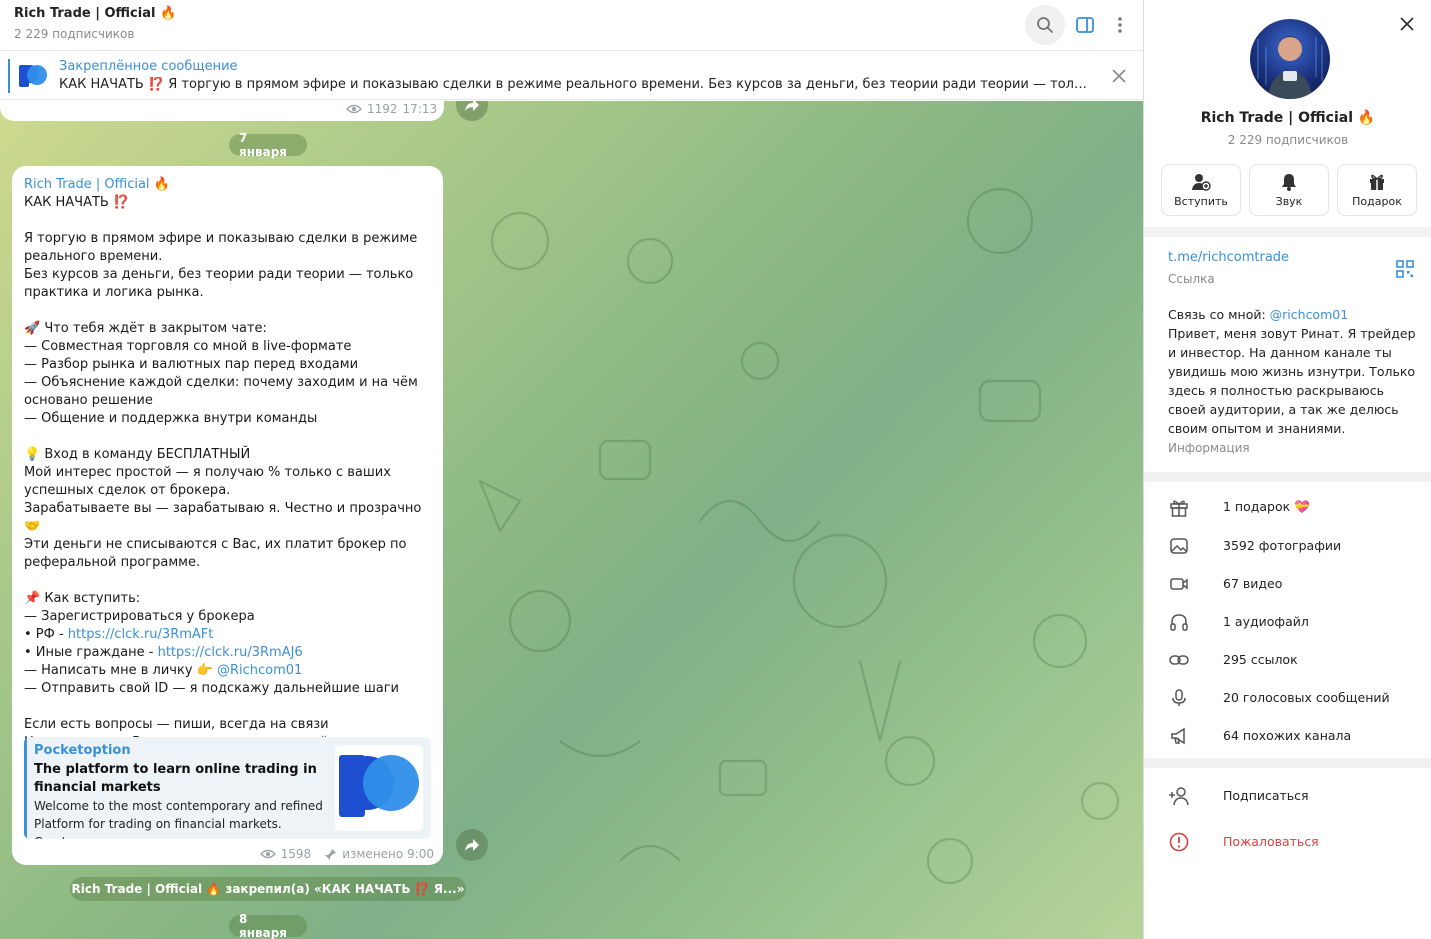 This screenshot has height=939, width=1431. Describe the element at coordinates (91, 652) in the screenshot. I see `other-prefix: • Иные граждане -` at that location.